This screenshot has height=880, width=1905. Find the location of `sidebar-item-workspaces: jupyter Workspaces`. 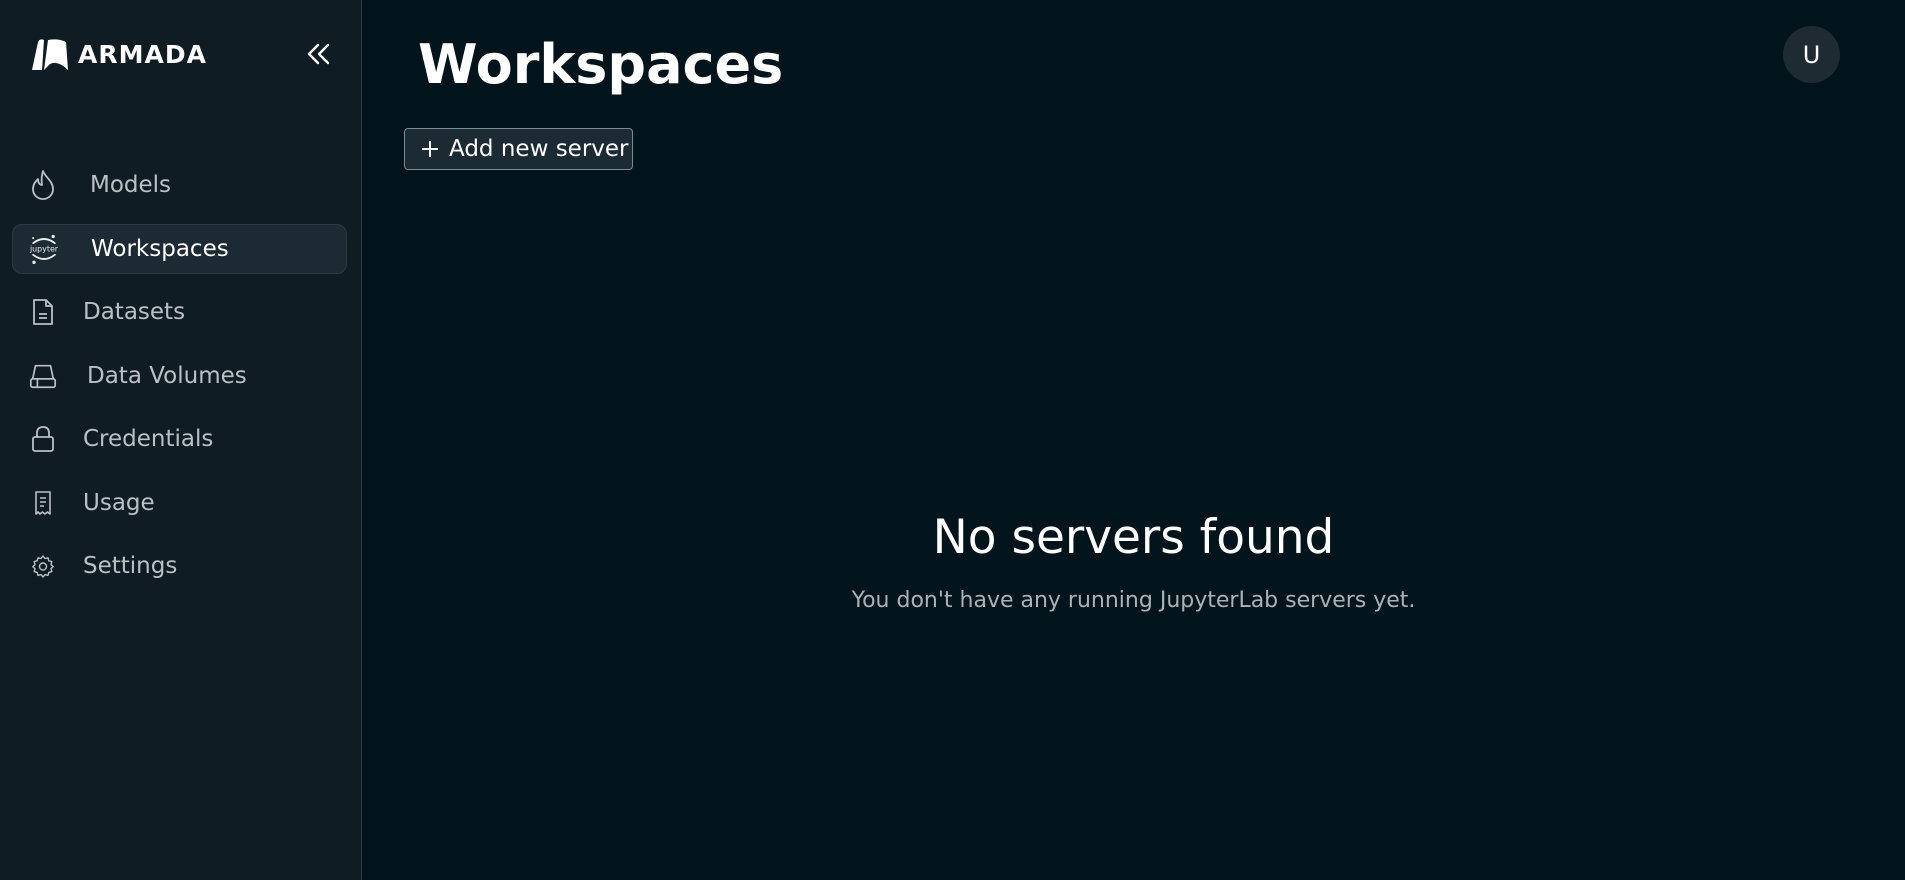

sidebar-item-workspaces: jupyter Workspaces is located at coordinates (179, 248).